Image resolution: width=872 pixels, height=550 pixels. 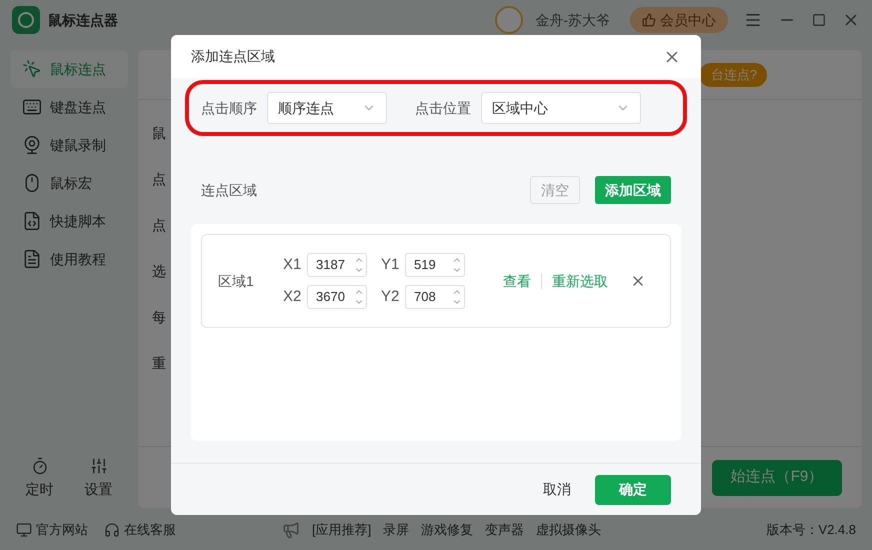 I want to click on footer-link: 官方网站, so click(x=52, y=530).